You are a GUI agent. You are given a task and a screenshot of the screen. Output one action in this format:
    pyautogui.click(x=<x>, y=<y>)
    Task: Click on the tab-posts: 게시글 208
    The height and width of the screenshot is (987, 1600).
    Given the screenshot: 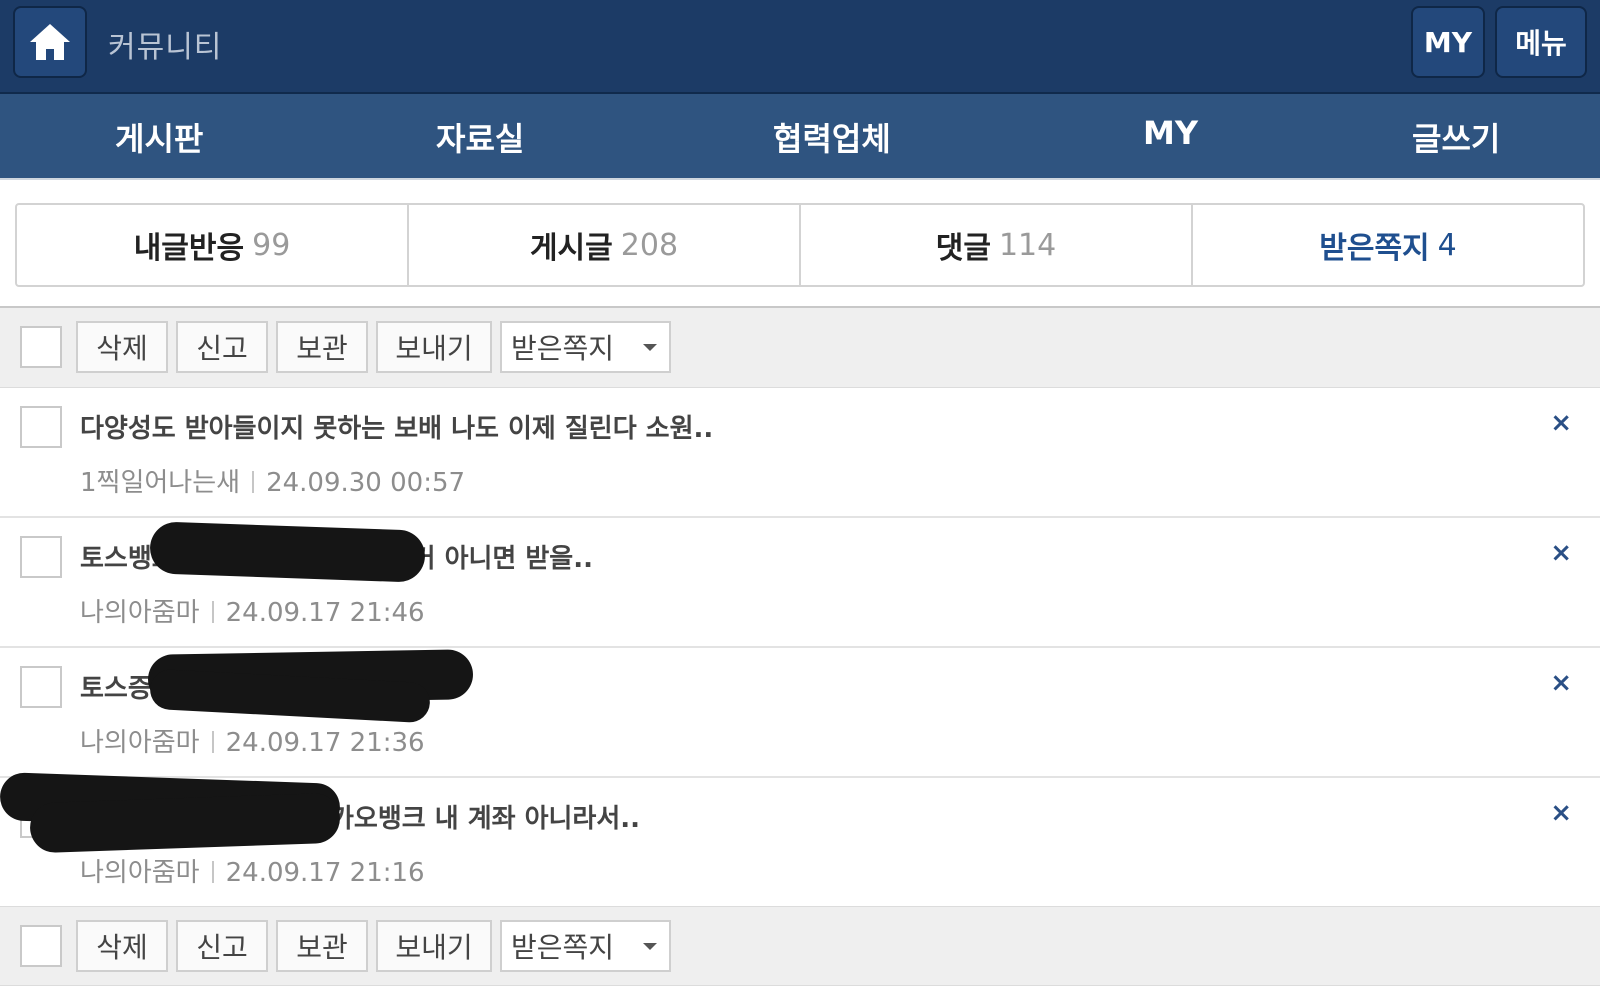 What is the action you would take?
    pyautogui.click(x=605, y=245)
    